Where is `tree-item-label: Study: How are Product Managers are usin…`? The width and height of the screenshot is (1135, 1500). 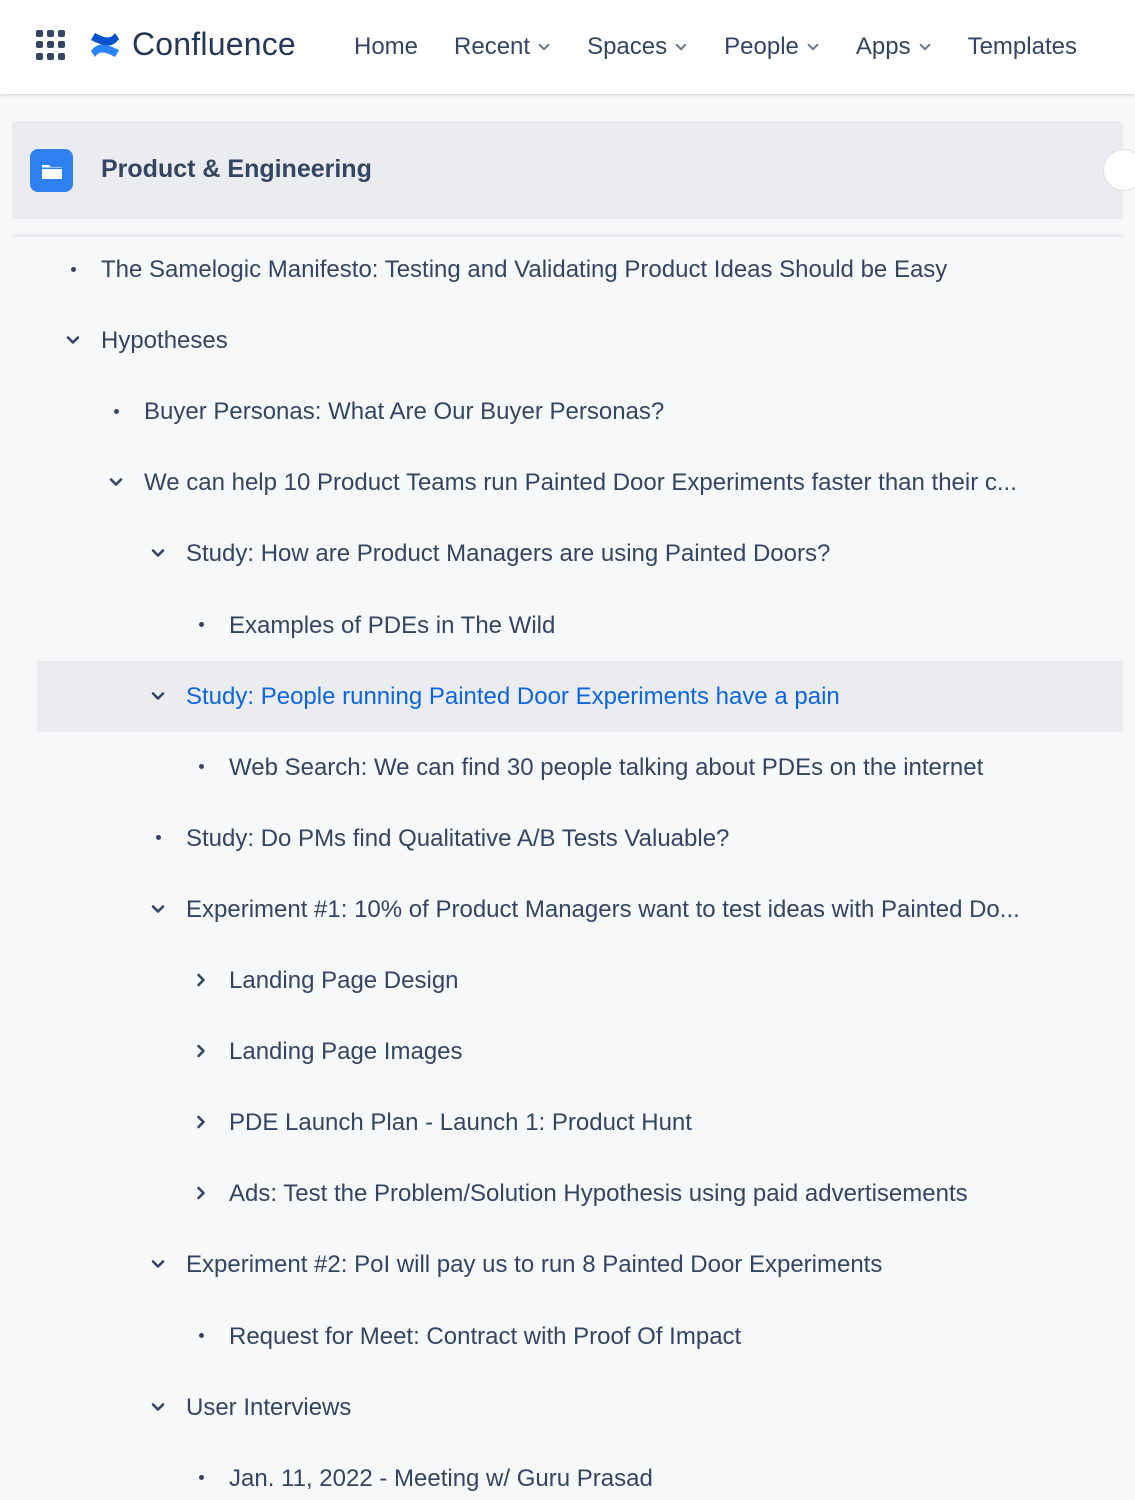
tree-item-label: Study: How are Product Managers are usin… is located at coordinates (508, 554).